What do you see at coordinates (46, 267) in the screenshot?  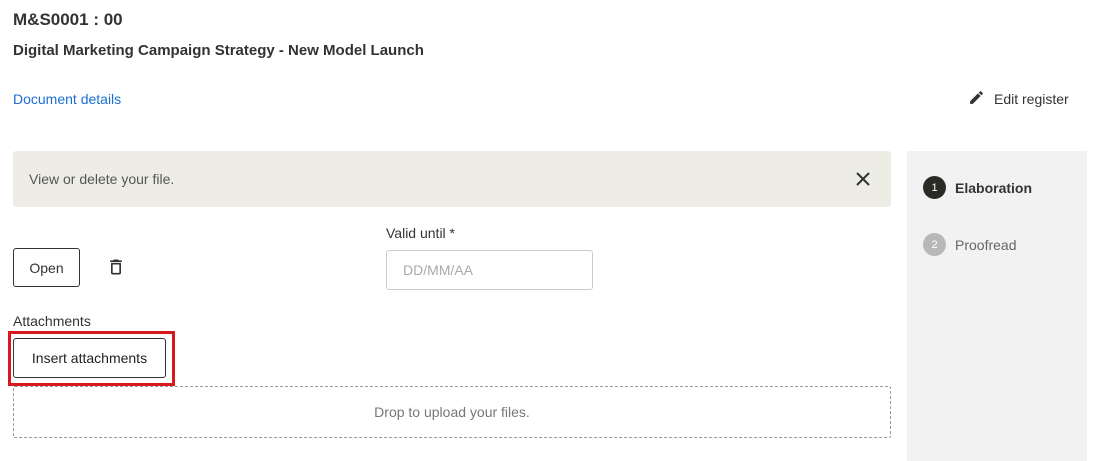 I see `open-file-button: Open` at bounding box center [46, 267].